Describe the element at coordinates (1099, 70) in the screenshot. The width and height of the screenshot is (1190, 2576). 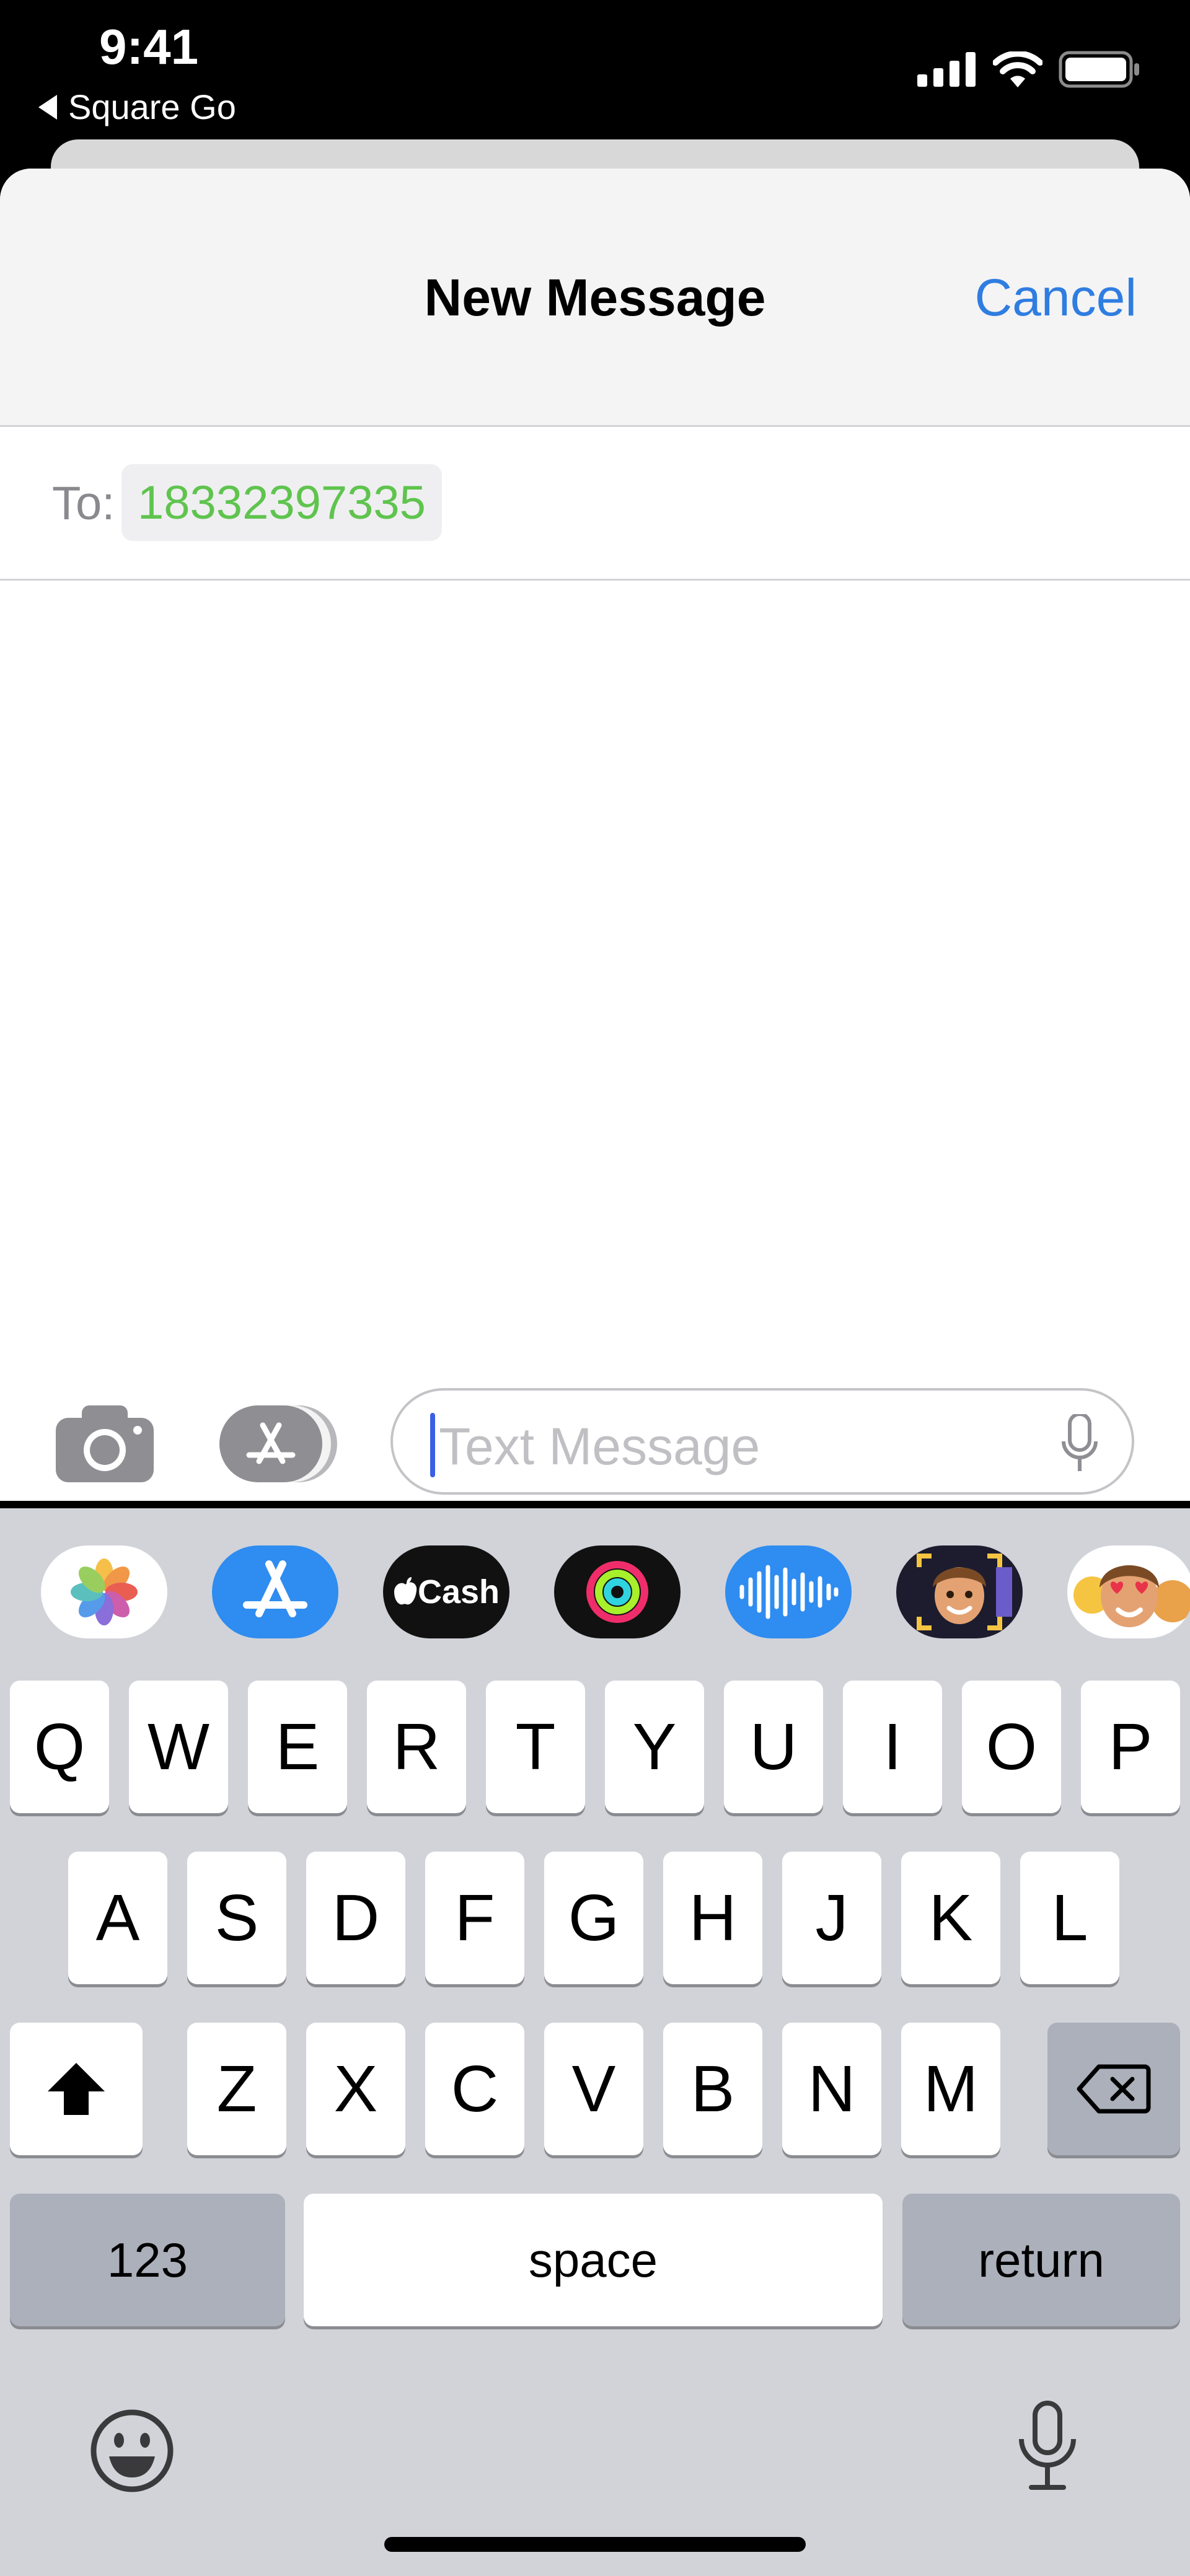
I see `battery-icon` at that location.